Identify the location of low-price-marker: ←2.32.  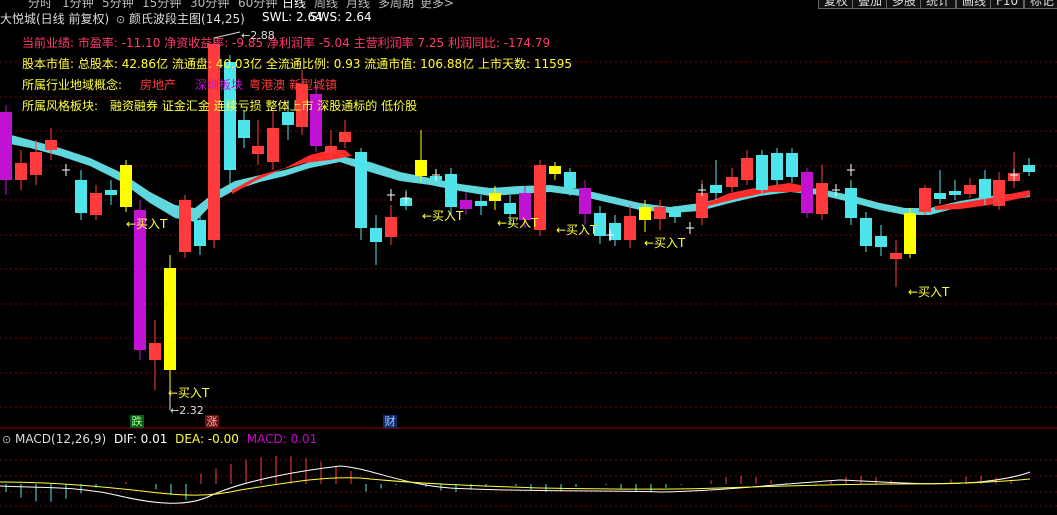
(187, 410).